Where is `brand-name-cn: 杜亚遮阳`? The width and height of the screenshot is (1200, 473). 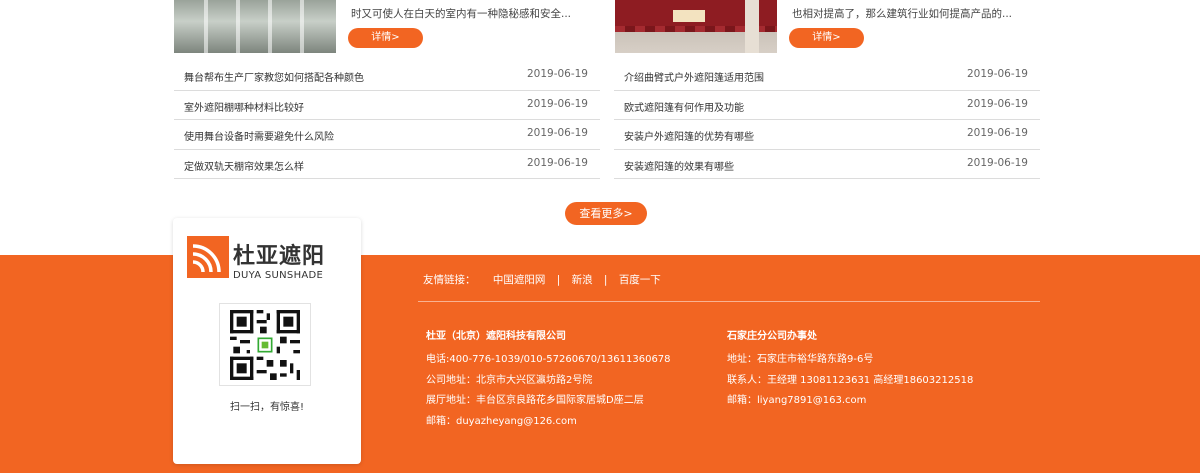 brand-name-cn: 杜亚遮阳 is located at coordinates (279, 256).